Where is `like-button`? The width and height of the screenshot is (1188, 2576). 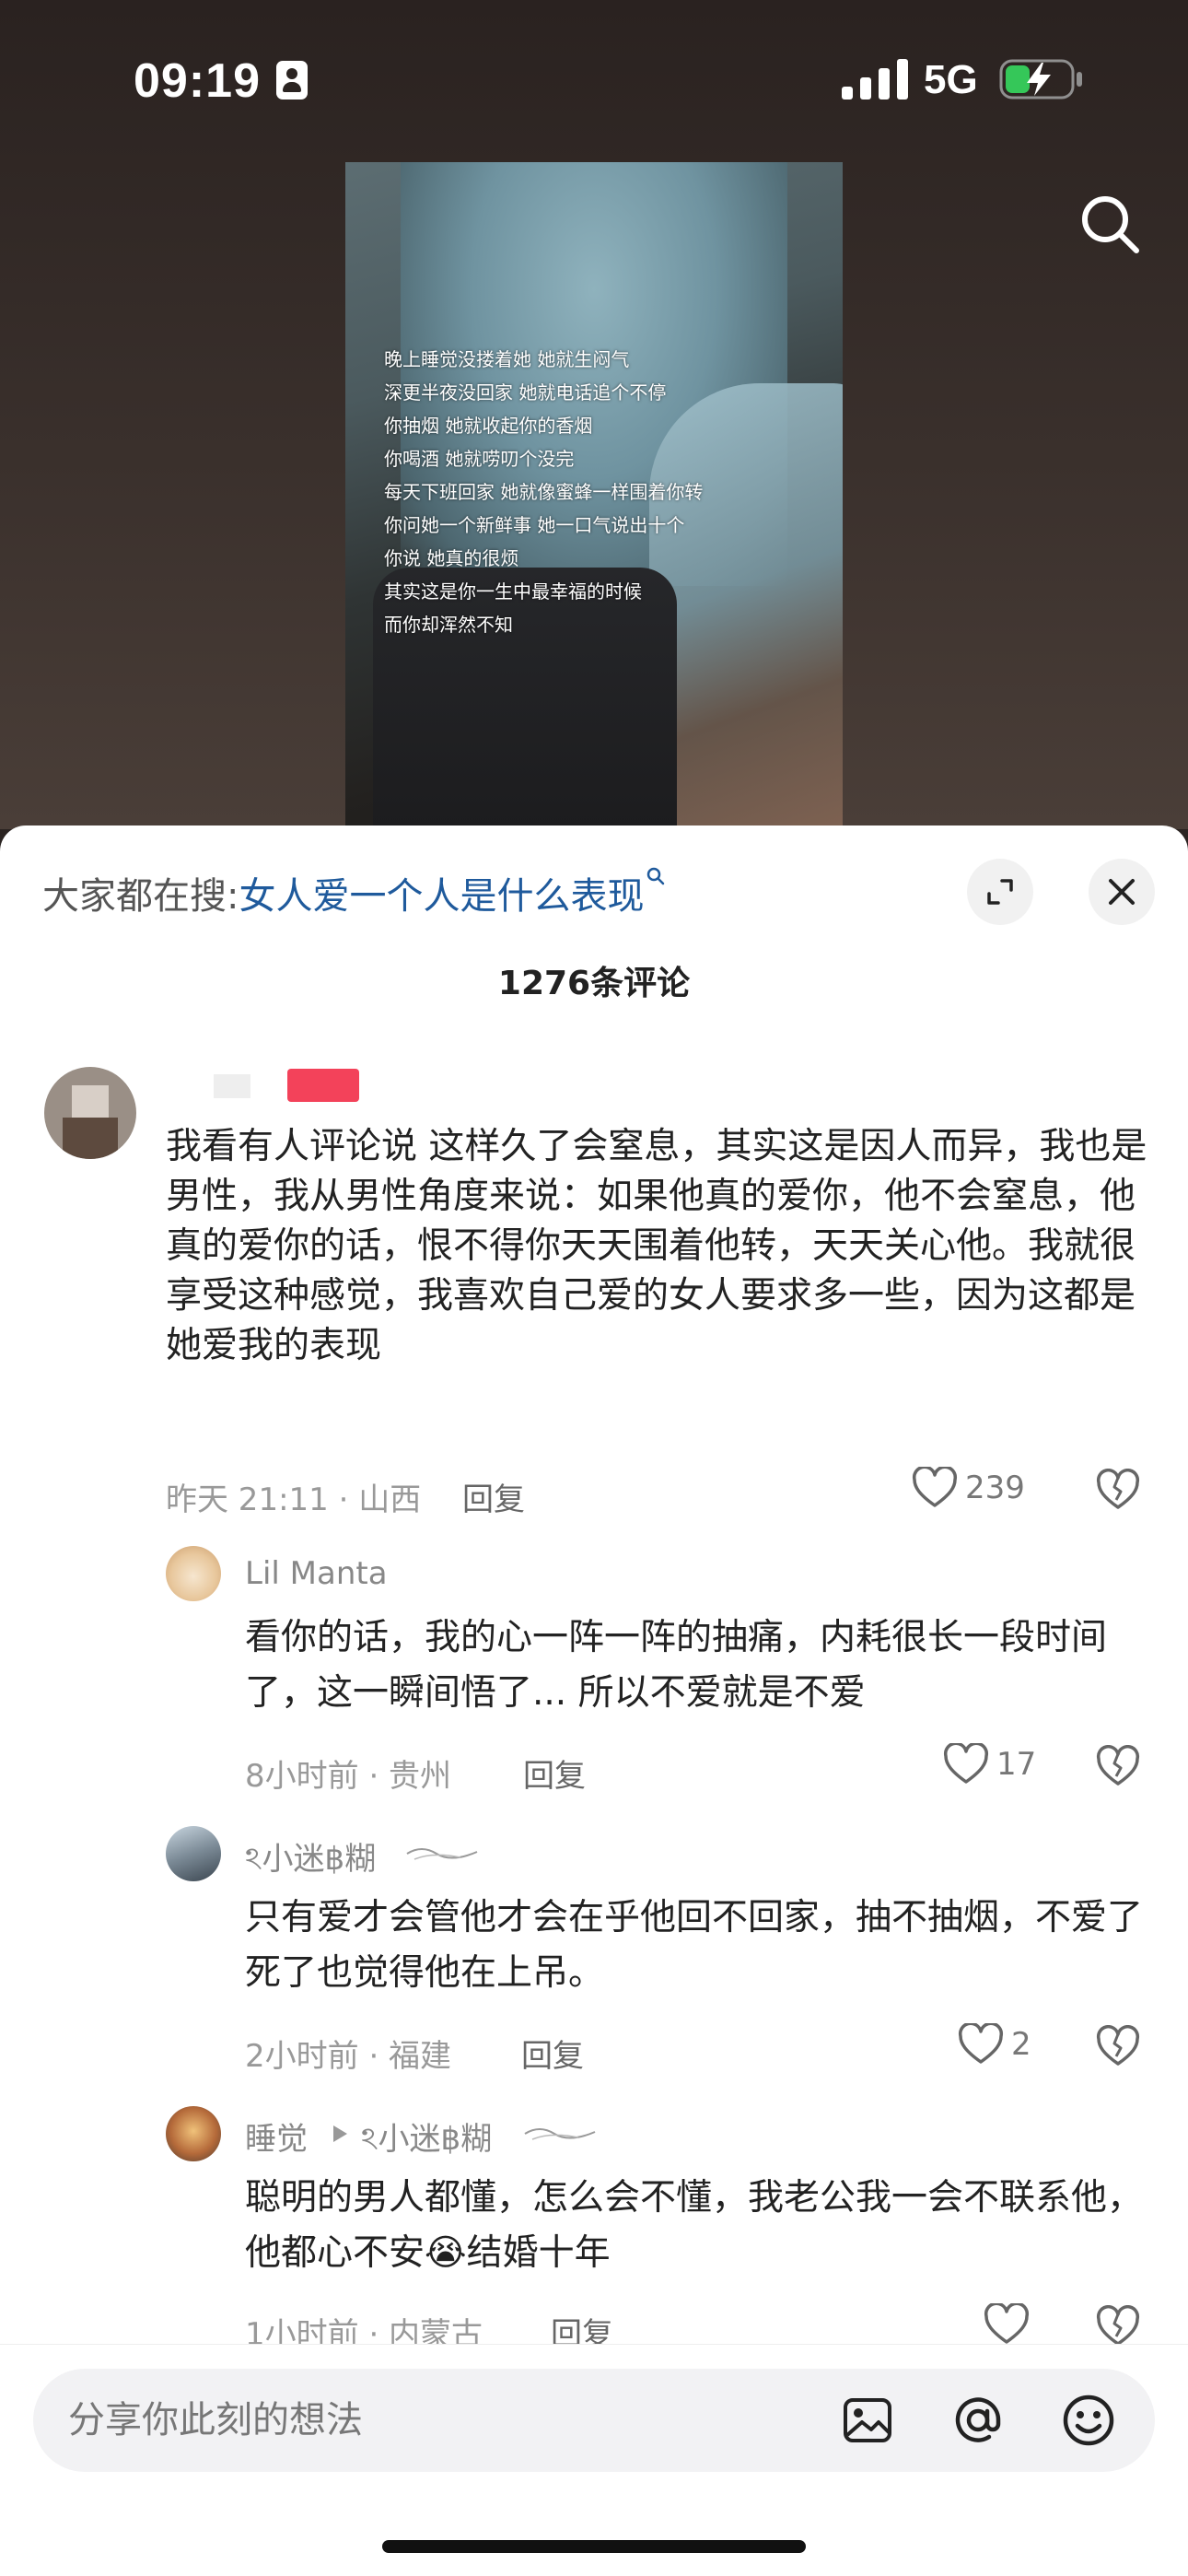
like-button is located at coordinates (1010, 2324).